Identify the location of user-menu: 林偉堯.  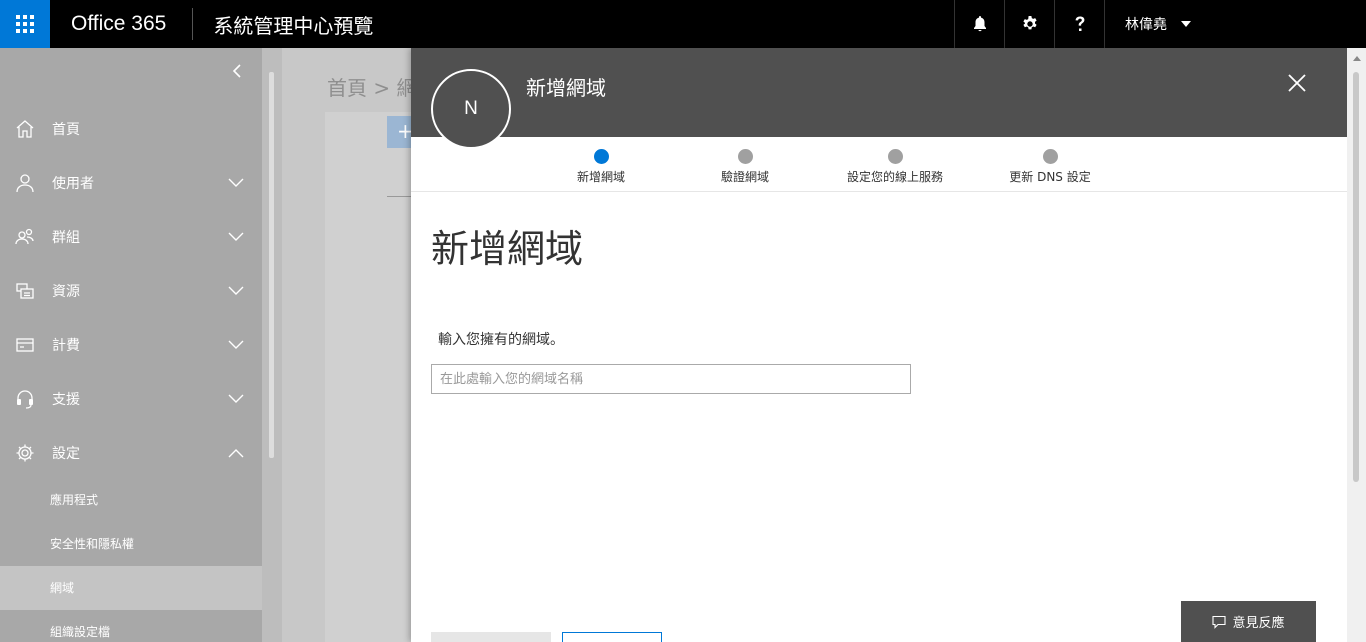
(1235, 24).